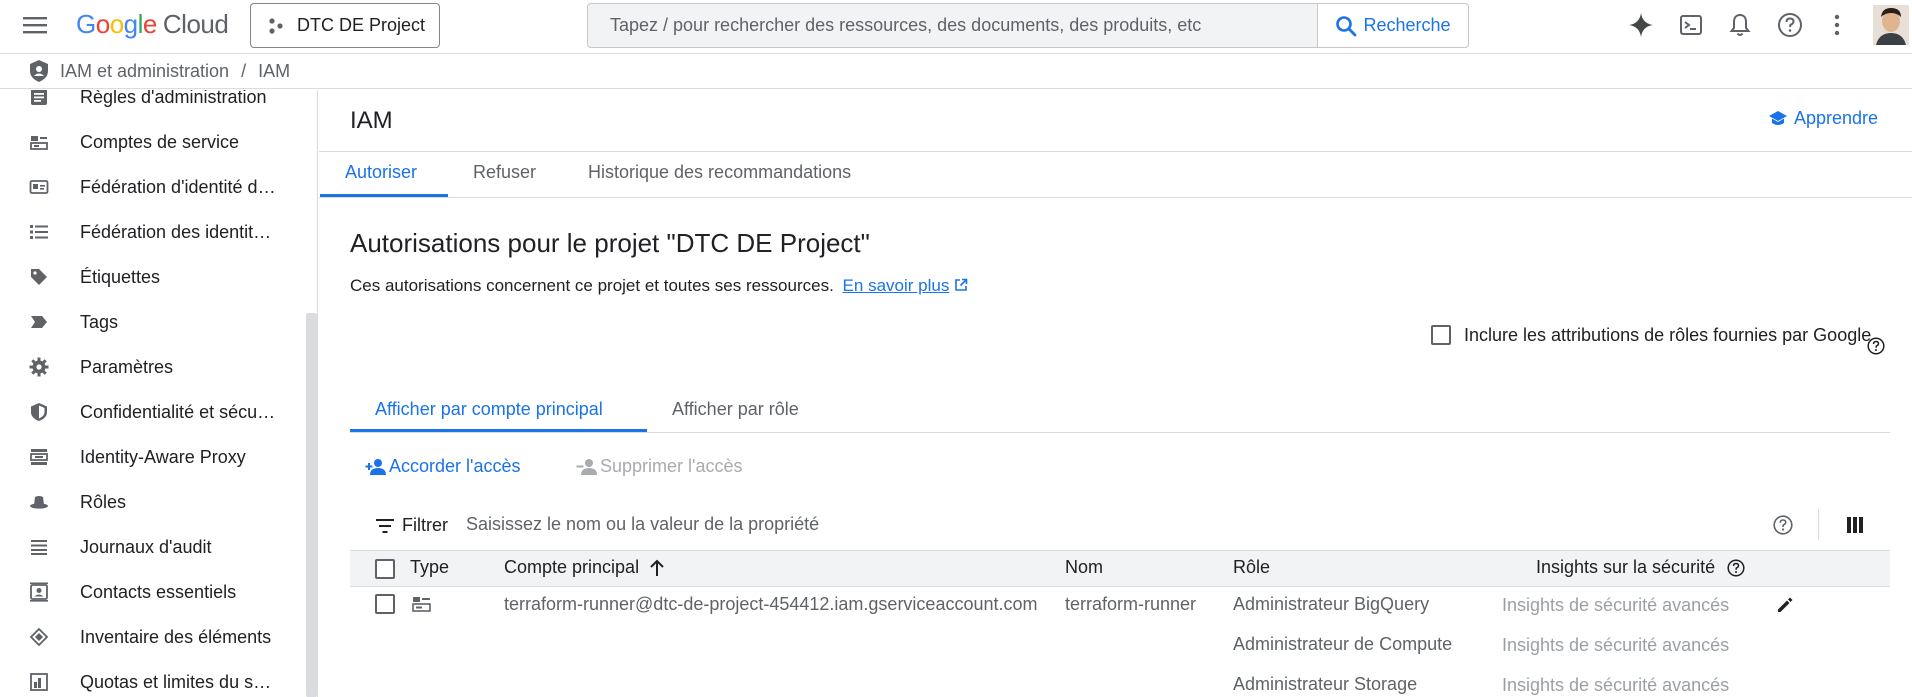  I want to click on column-header-principal-label: Compte principal, so click(572, 567).